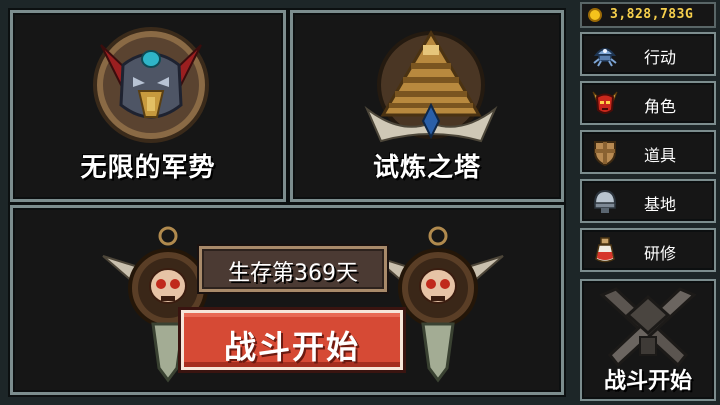 The width and height of the screenshot is (720, 405). I want to click on survival-day-label: 生存第369天, so click(293, 273).